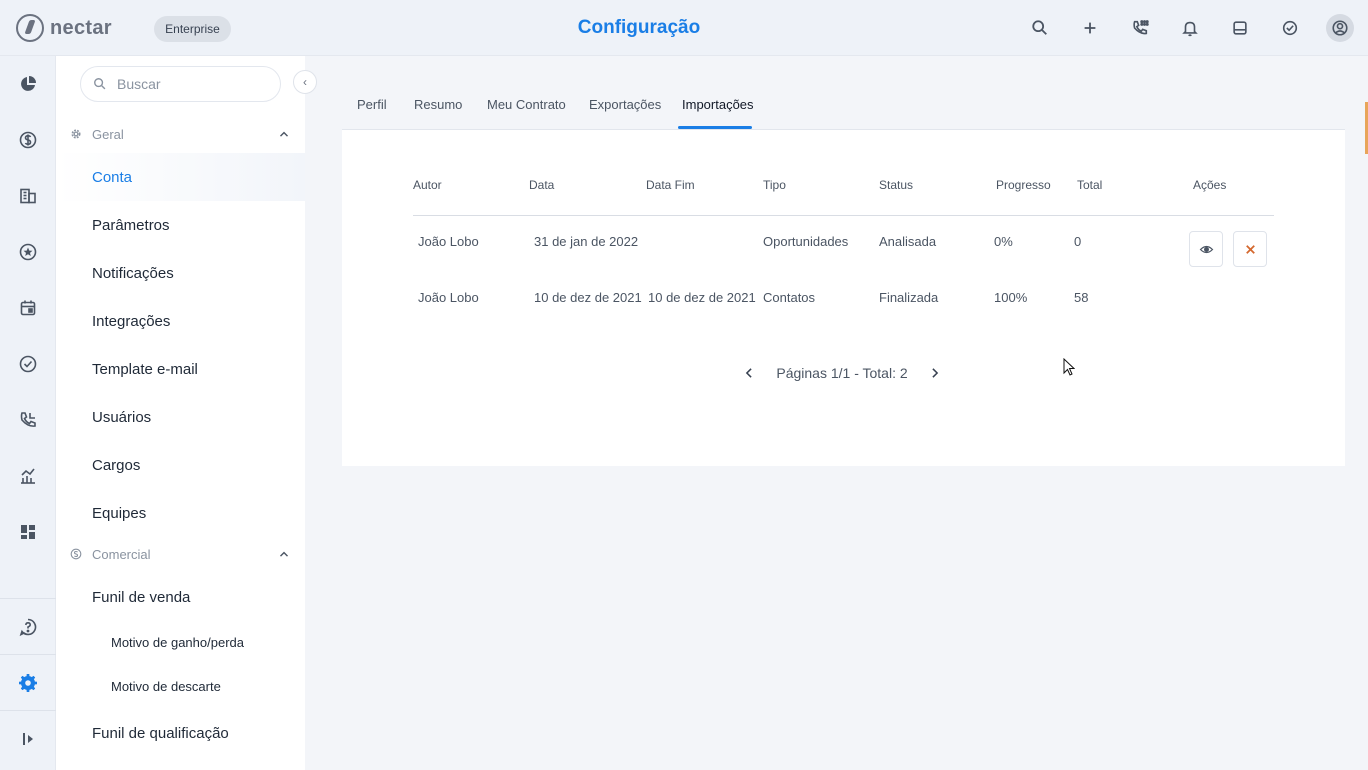 The width and height of the screenshot is (1368, 770). I want to click on plus-icon, so click(1090, 28).